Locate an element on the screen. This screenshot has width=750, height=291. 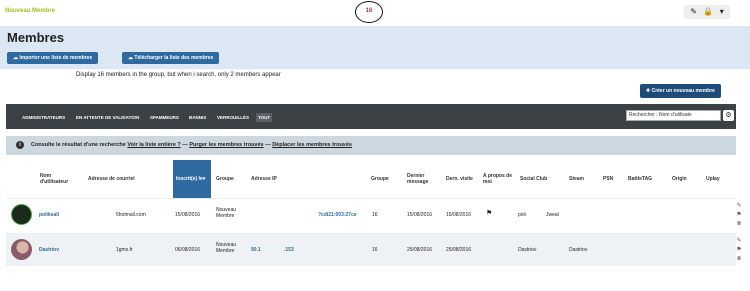
purge-link: Purger les membres trouvés is located at coordinates (226, 145).